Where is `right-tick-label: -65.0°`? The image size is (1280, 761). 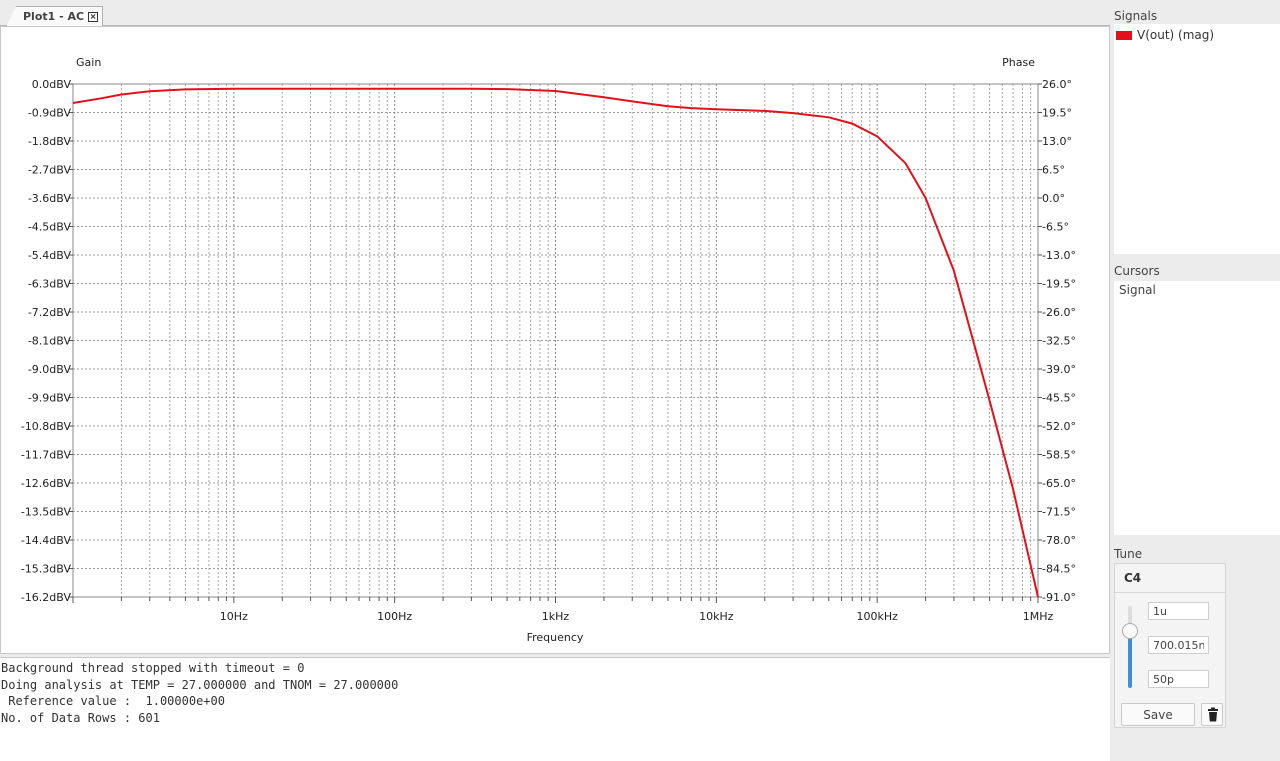
right-tick-label: -65.0° is located at coordinates (1059, 483).